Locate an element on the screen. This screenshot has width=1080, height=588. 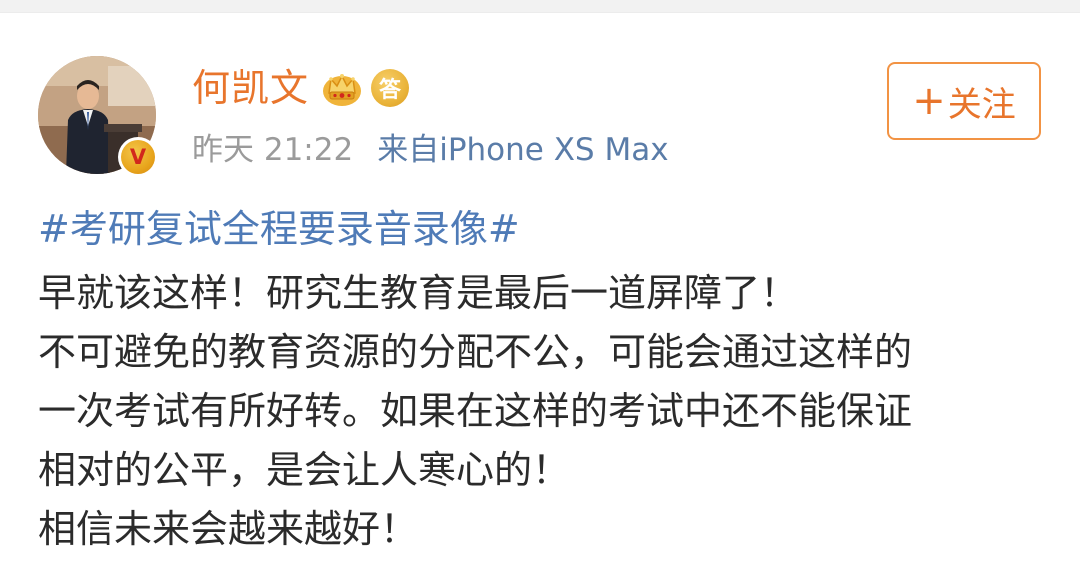
hashtag-link: #考研复试全程要录音录像# is located at coordinates (279, 229).